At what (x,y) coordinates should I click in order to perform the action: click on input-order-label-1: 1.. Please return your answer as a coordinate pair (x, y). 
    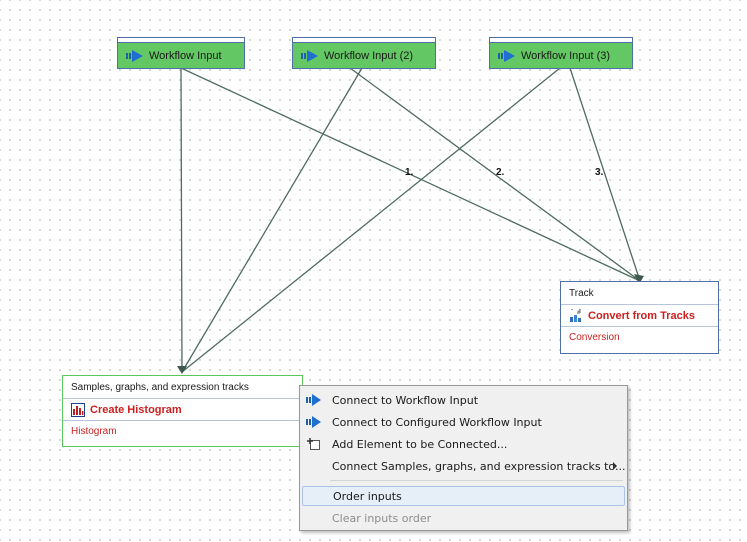
    Looking at the image, I should click on (409, 172).